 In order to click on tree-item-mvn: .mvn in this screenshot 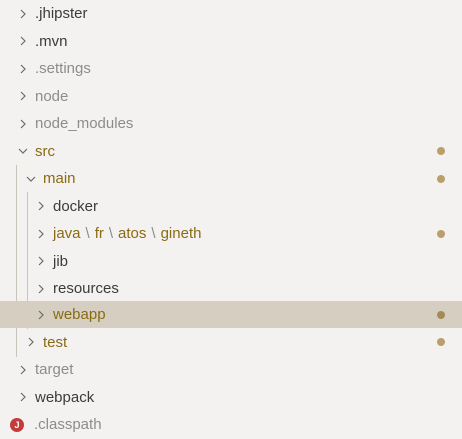, I will do `click(231, 42)`.